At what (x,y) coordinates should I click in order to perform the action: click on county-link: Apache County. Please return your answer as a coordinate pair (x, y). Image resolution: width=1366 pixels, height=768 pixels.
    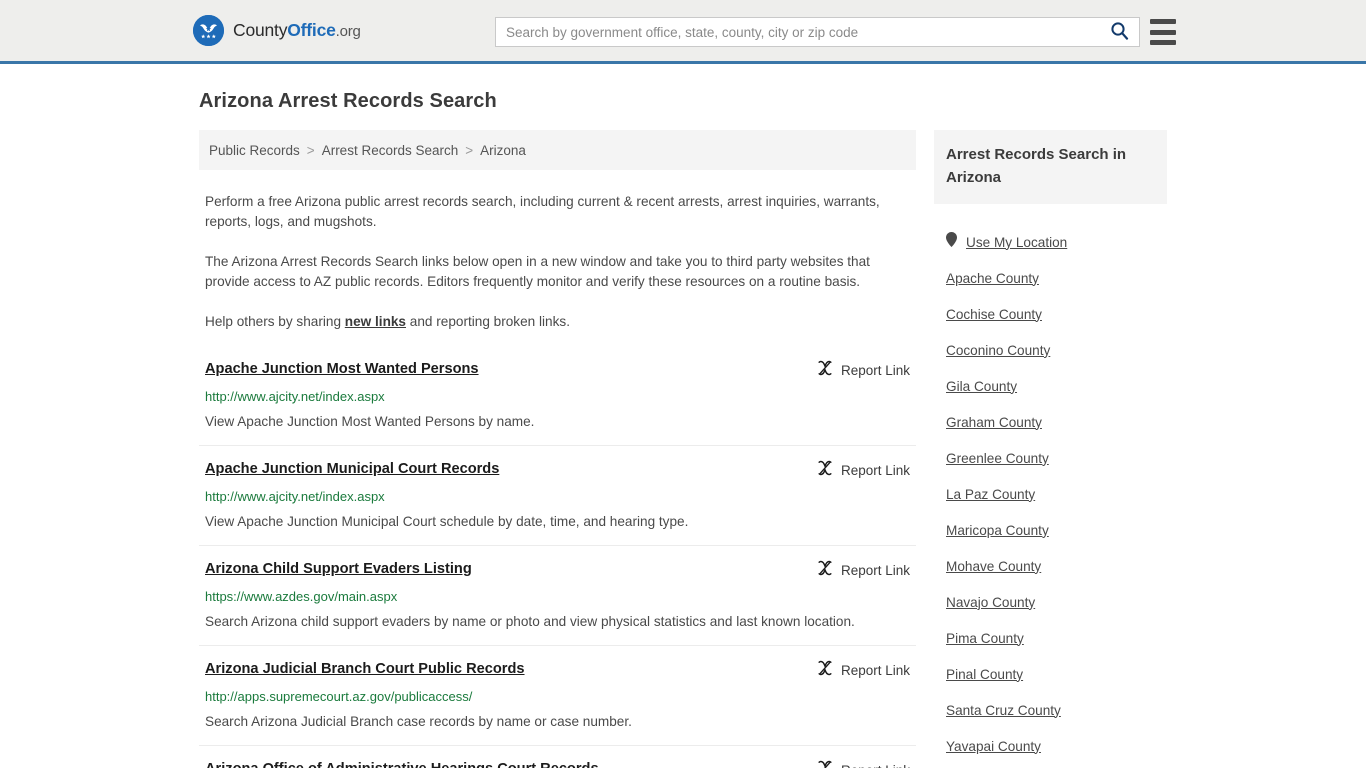
    Looking at the image, I should click on (992, 278).